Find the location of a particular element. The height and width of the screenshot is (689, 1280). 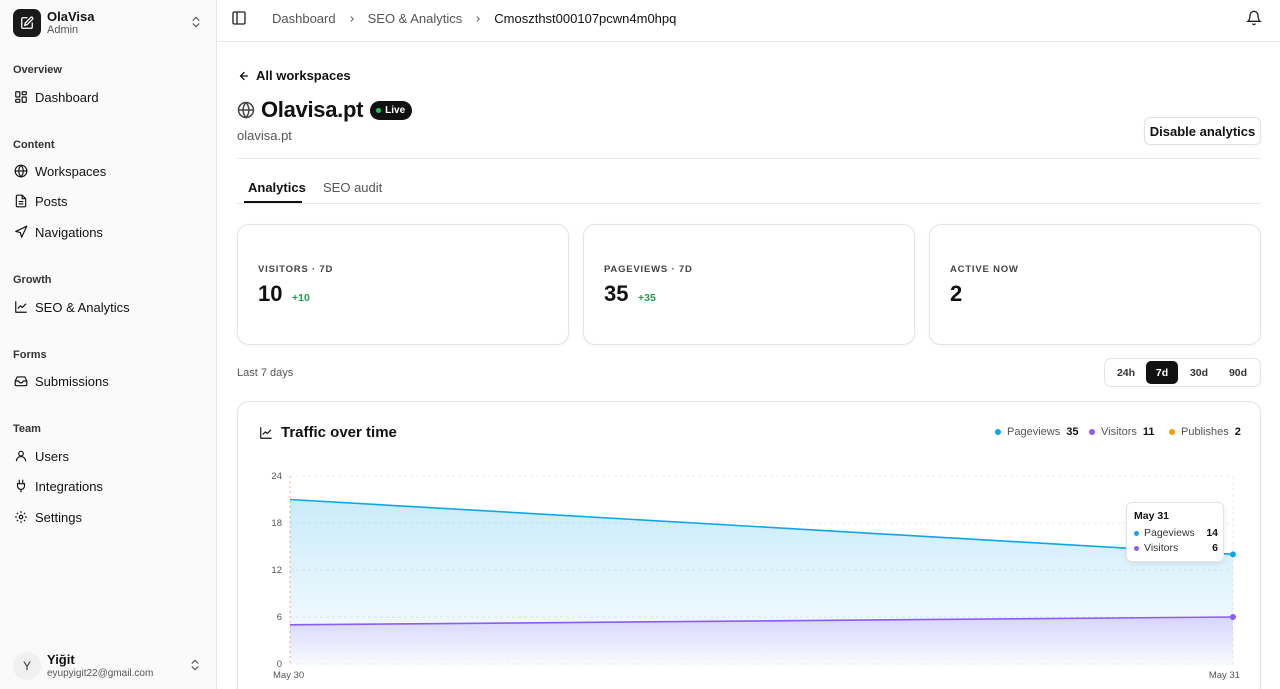

tooltip-label: Pageviews is located at coordinates (1169, 533).